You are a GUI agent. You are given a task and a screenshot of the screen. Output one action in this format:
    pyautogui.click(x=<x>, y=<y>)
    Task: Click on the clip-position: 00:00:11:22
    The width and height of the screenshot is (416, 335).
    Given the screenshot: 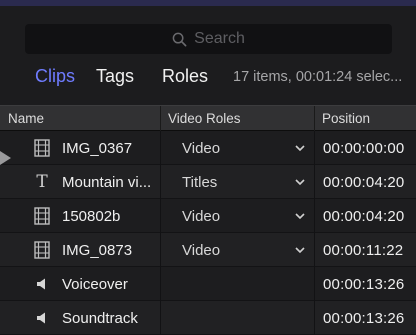 What is the action you would take?
    pyautogui.click(x=363, y=250)
    